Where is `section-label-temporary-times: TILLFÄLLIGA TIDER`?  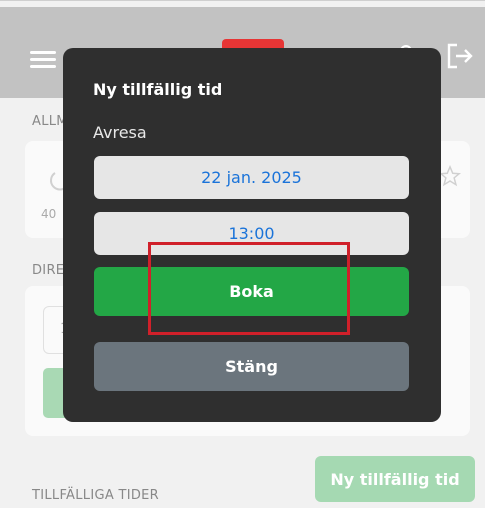 section-label-temporary-times: TILLFÄLLIGA TIDER is located at coordinates (95, 495).